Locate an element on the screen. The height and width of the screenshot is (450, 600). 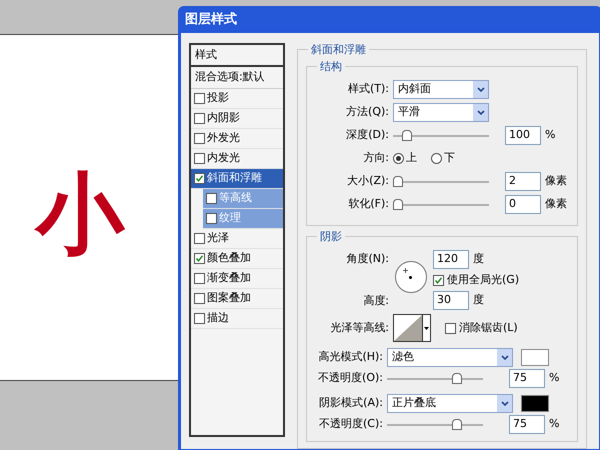
dropdown: 滤色 is located at coordinates (450, 357).